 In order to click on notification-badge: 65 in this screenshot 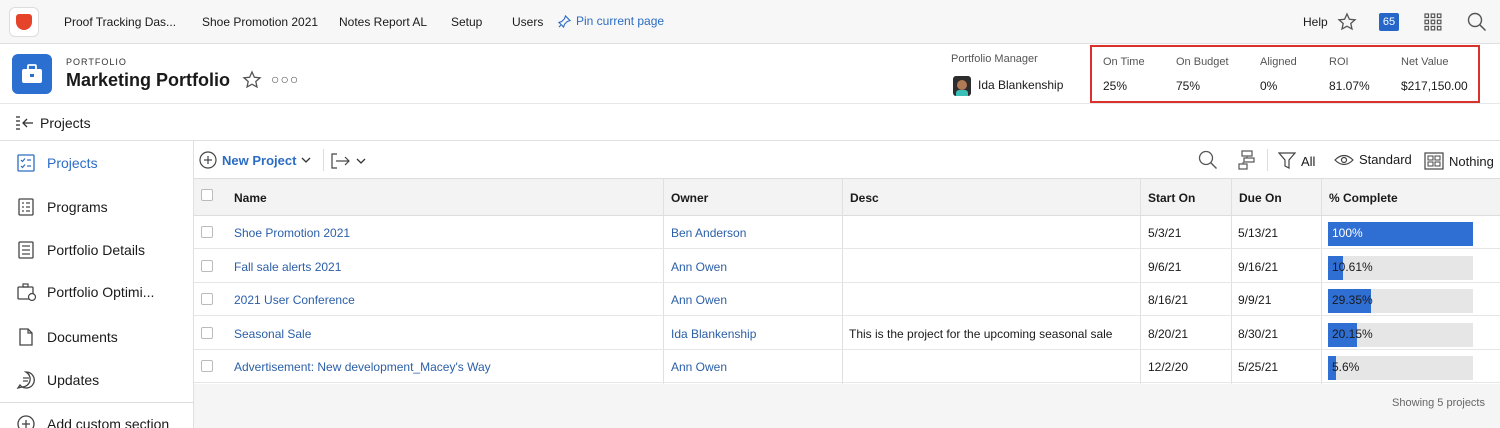, I will do `click(1389, 22)`.